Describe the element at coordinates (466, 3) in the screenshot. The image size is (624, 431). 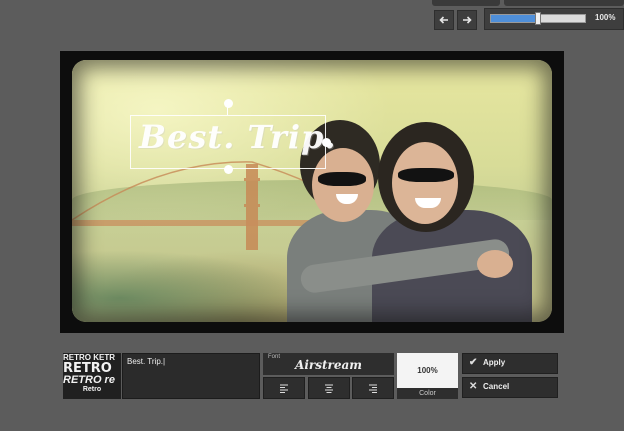
I see `top-tab-left` at that location.